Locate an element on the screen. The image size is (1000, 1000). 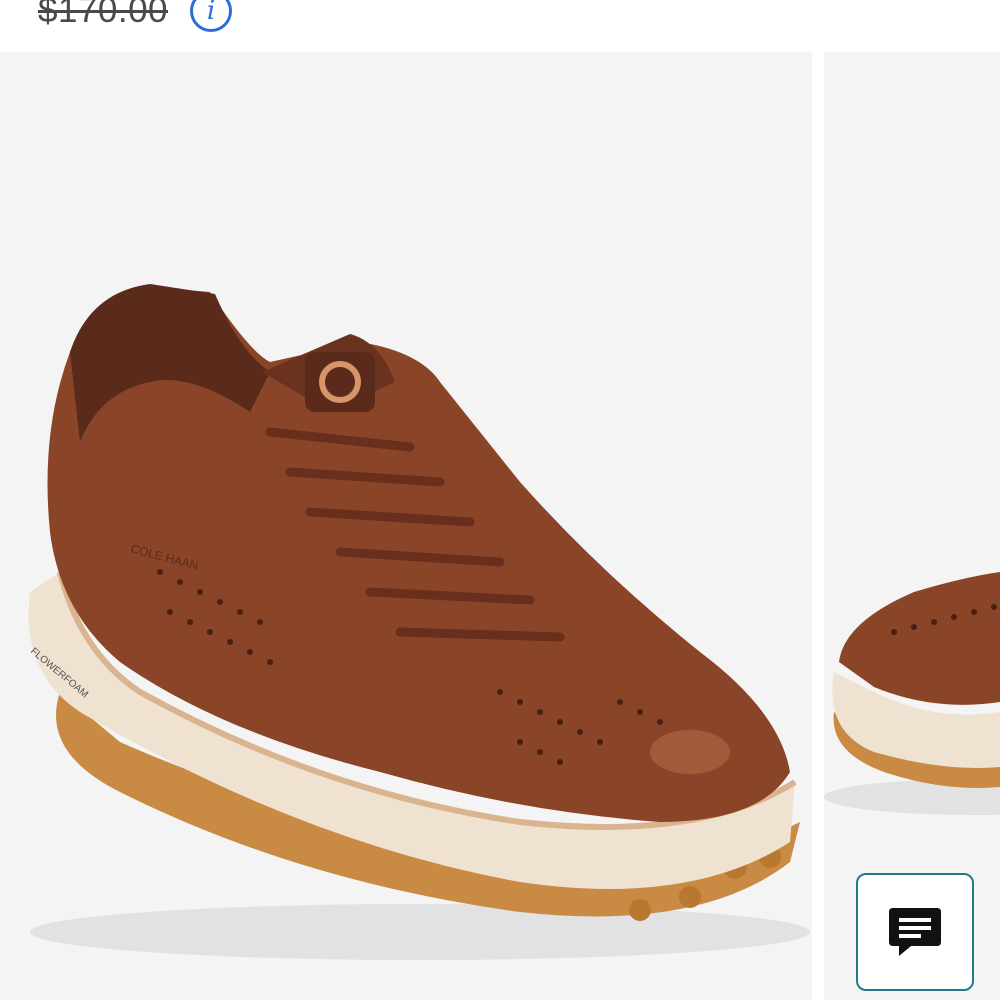
original-price: $170.00 is located at coordinates (103, 15).